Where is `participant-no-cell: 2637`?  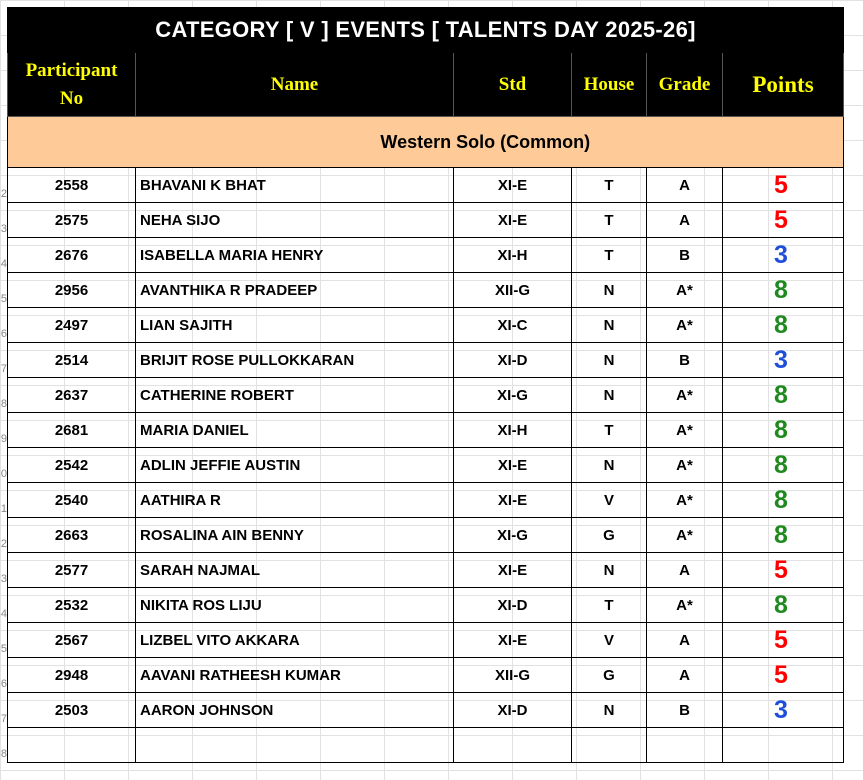
participant-no-cell: 2637 is located at coordinates (71, 395).